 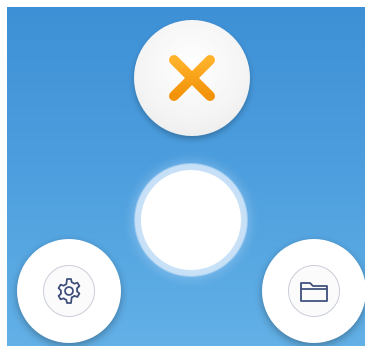 I want to click on close-x-icon, so click(x=192, y=78).